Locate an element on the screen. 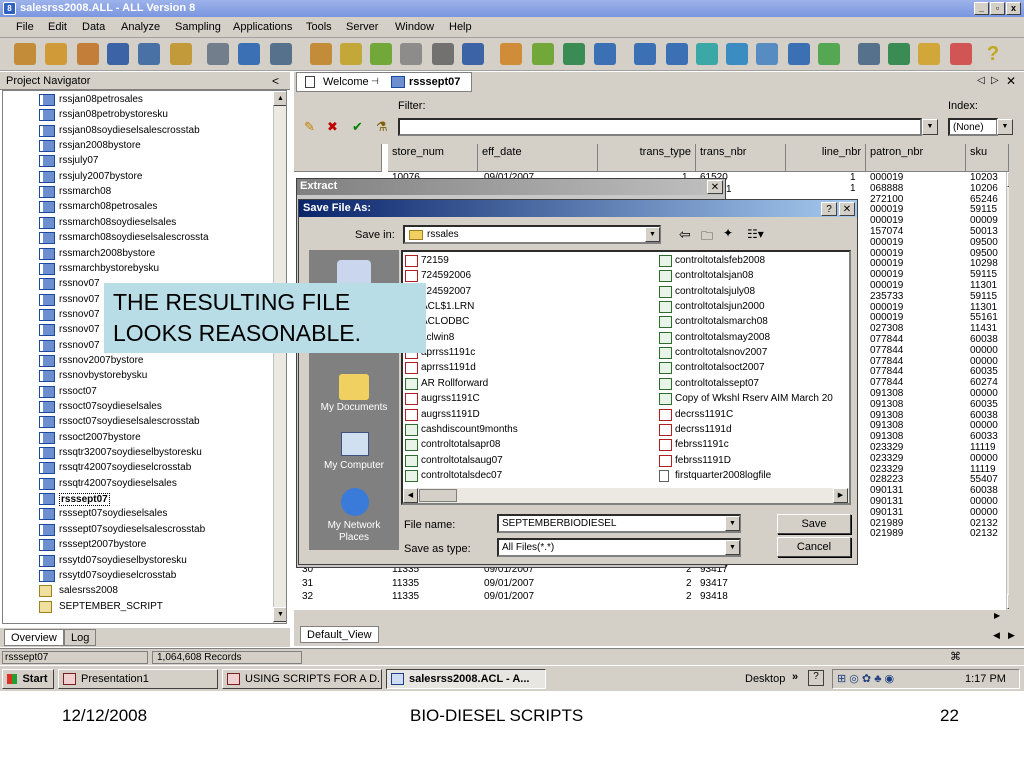 This screenshot has width=1024, height=768. preview-icon is located at coordinates (181, 54).